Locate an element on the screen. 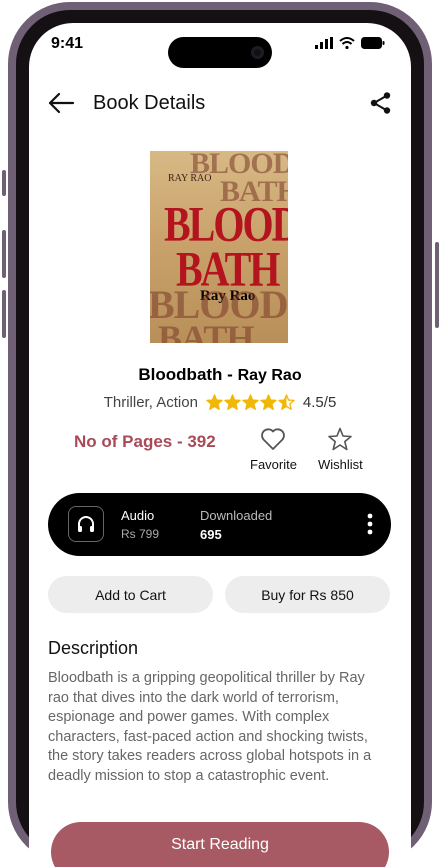 This screenshot has height=867, width=441. signal-icon is located at coordinates (324, 43).